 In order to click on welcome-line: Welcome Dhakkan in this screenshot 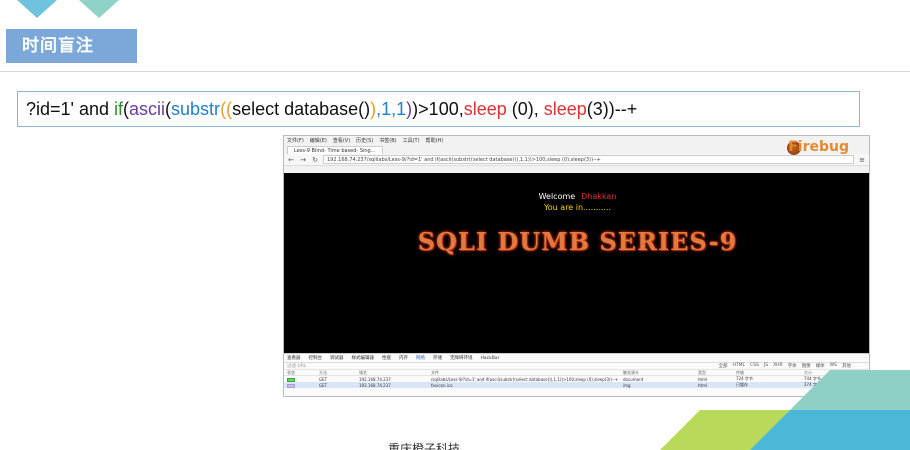, I will do `click(576, 196)`.